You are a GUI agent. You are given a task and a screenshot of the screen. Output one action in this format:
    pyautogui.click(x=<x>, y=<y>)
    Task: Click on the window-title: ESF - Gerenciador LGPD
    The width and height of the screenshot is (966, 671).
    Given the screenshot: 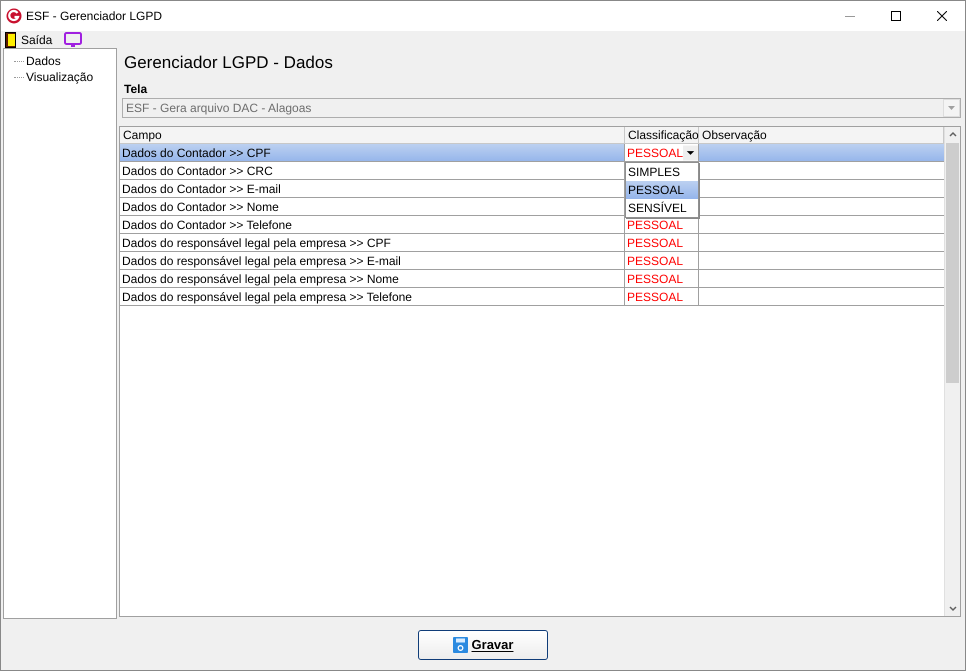 What is the action you would take?
    pyautogui.click(x=94, y=16)
    